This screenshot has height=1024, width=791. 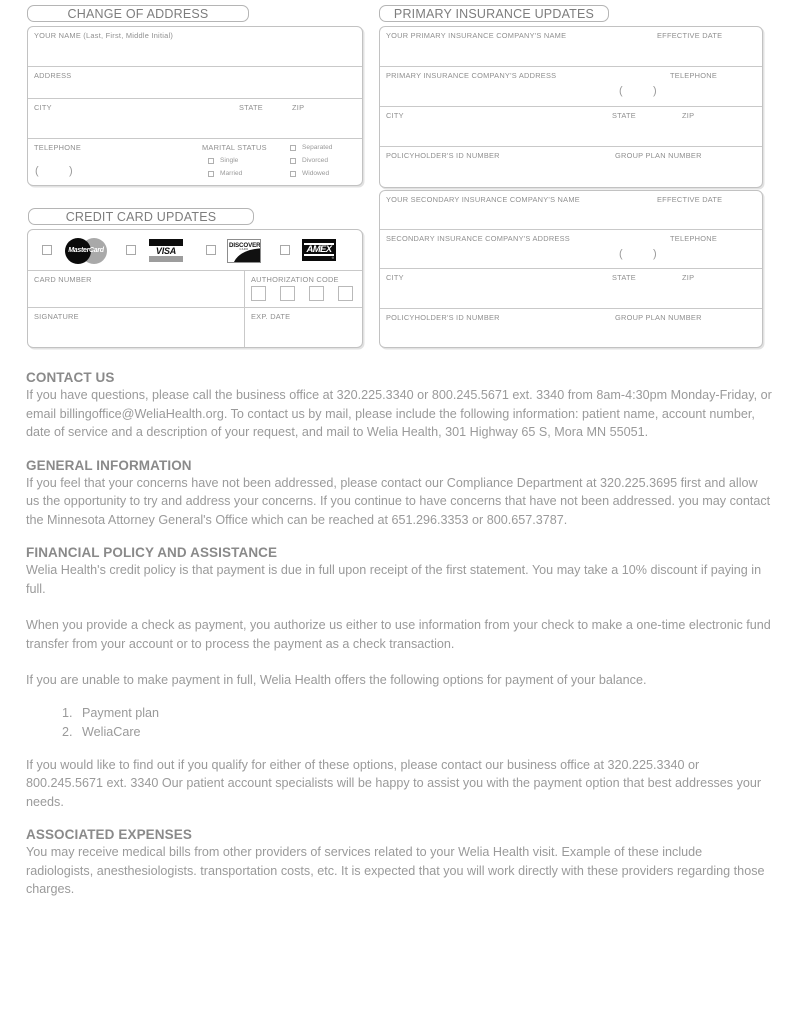 I want to click on marital-label-single: Single, so click(x=229, y=160).